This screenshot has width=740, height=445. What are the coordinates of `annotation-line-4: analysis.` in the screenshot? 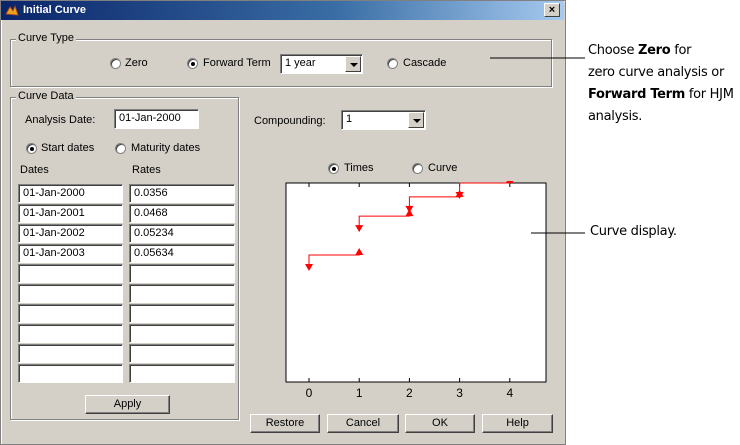 It's located at (615, 116).